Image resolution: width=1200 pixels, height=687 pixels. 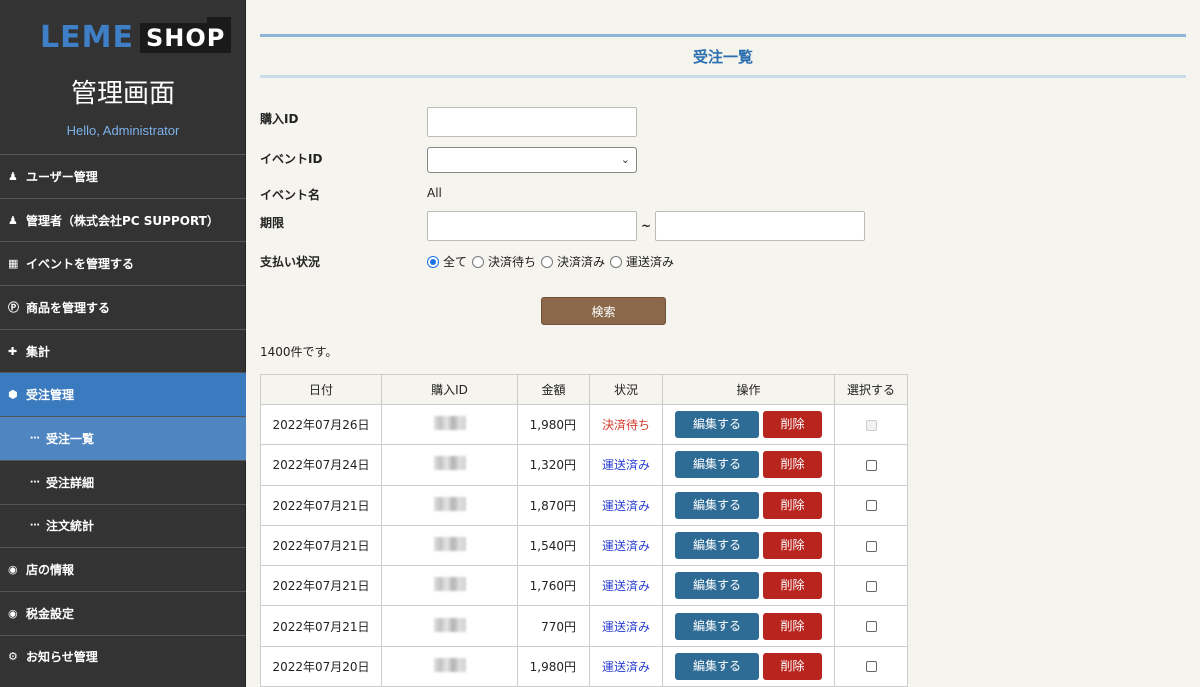 I want to click on event-id-label: イベントID, so click(x=291, y=159).